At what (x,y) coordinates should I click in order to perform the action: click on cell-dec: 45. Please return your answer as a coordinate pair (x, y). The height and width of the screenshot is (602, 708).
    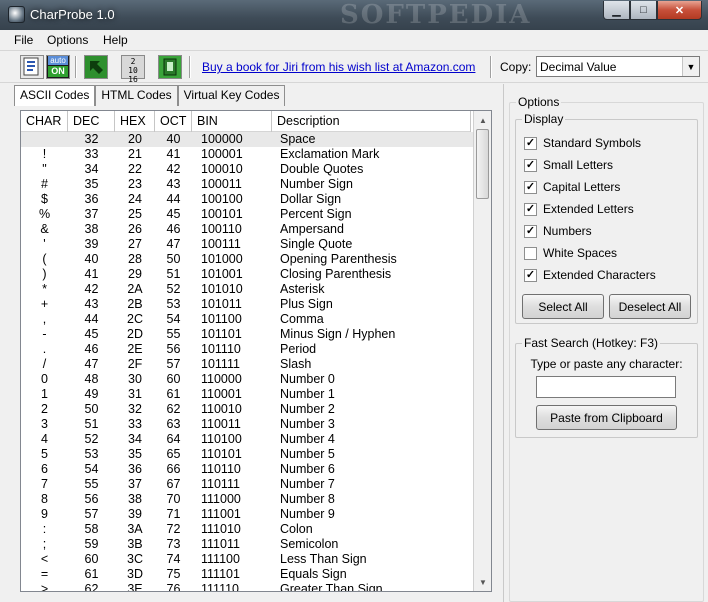
    Looking at the image, I should click on (91, 334).